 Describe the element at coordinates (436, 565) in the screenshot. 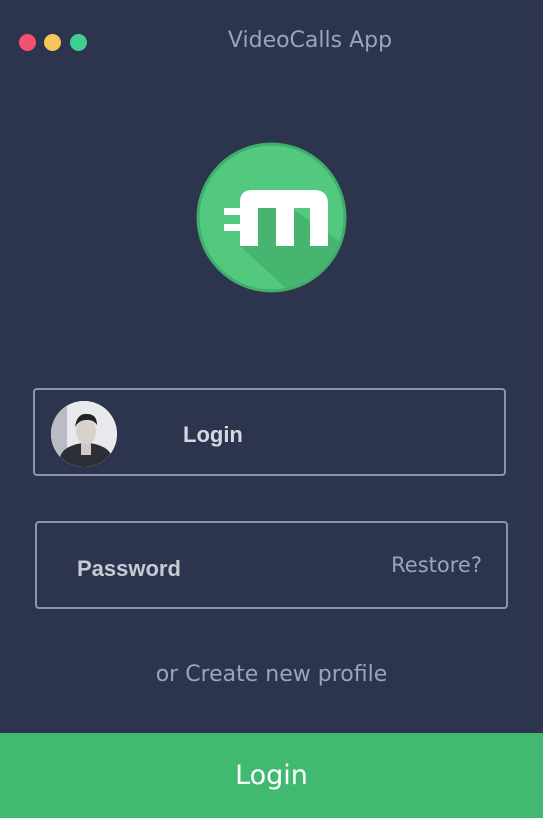

I see `restore-password-link: Restore?` at that location.